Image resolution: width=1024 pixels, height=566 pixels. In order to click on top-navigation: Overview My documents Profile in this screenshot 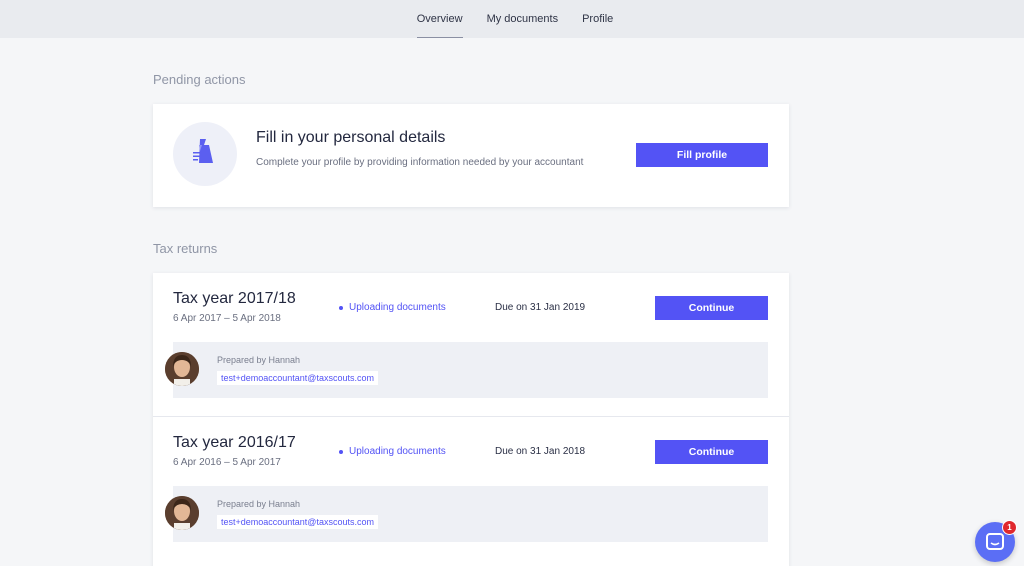, I will do `click(512, 19)`.